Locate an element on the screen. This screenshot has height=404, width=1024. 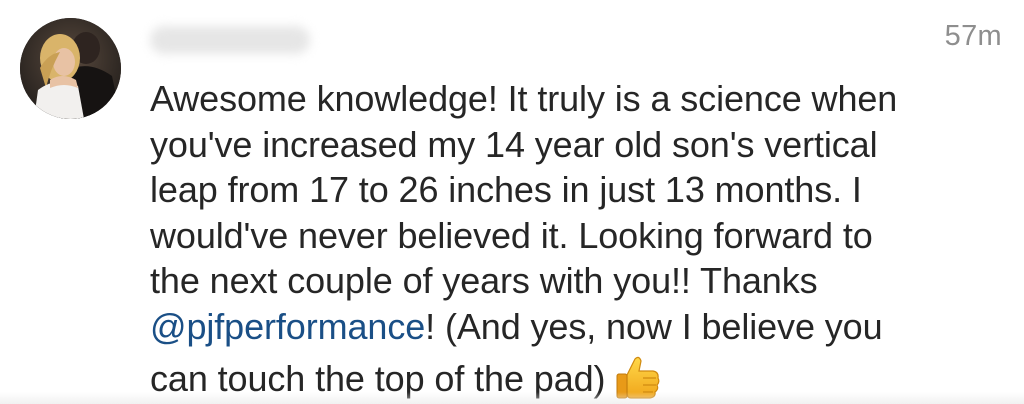
bottom-divider is located at coordinates (512, 398).